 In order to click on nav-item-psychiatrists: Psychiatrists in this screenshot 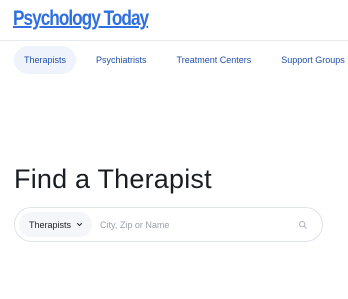, I will do `click(121, 60)`.